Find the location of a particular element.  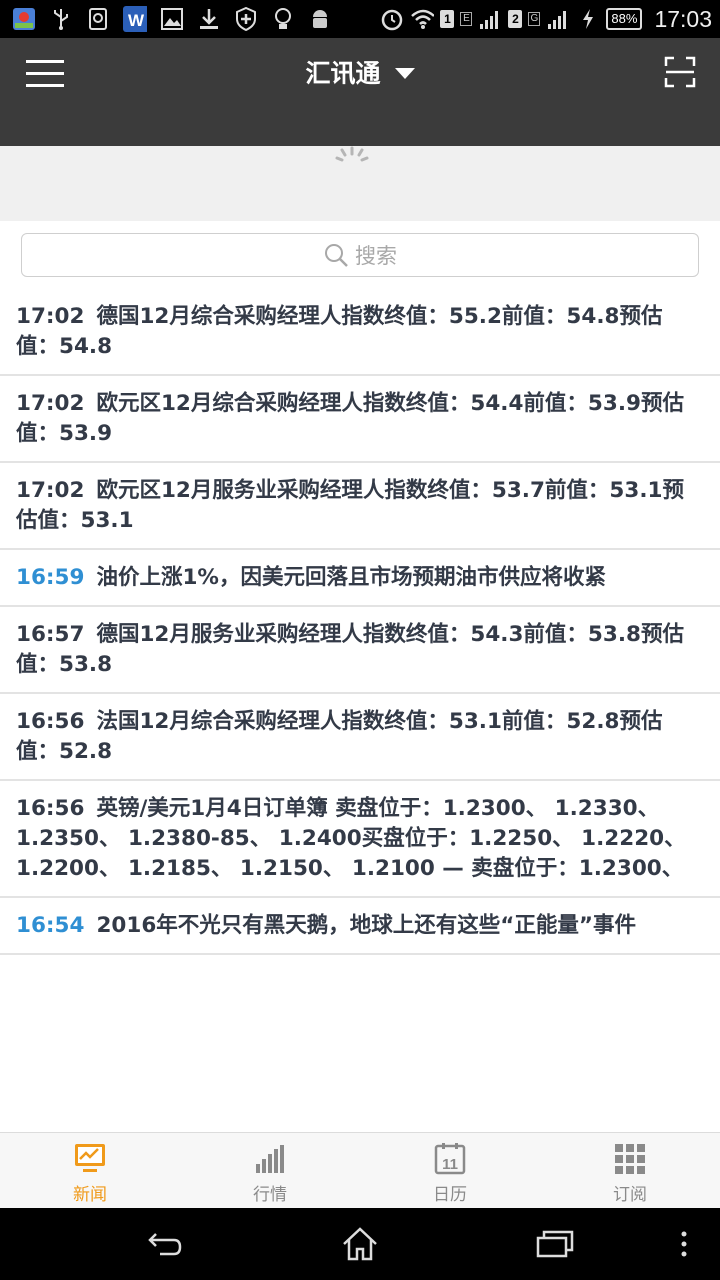

calendar-icon: 11 is located at coordinates (450, 1159).